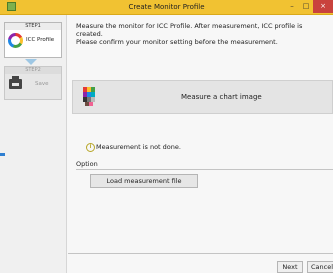  Describe the element at coordinates (33, 70) in the screenshot. I see `step2-header: STEP2` at that location.